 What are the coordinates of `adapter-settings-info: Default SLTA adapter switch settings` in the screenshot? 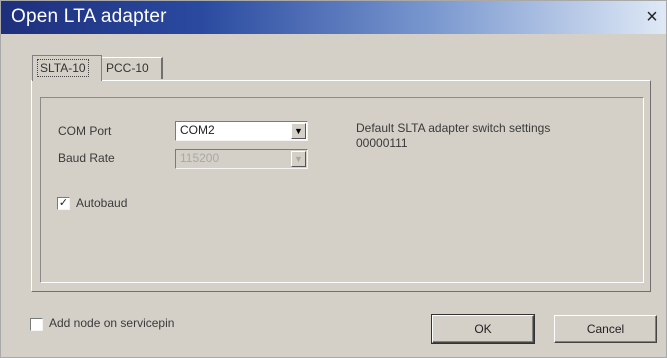 It's located at (453, 128).